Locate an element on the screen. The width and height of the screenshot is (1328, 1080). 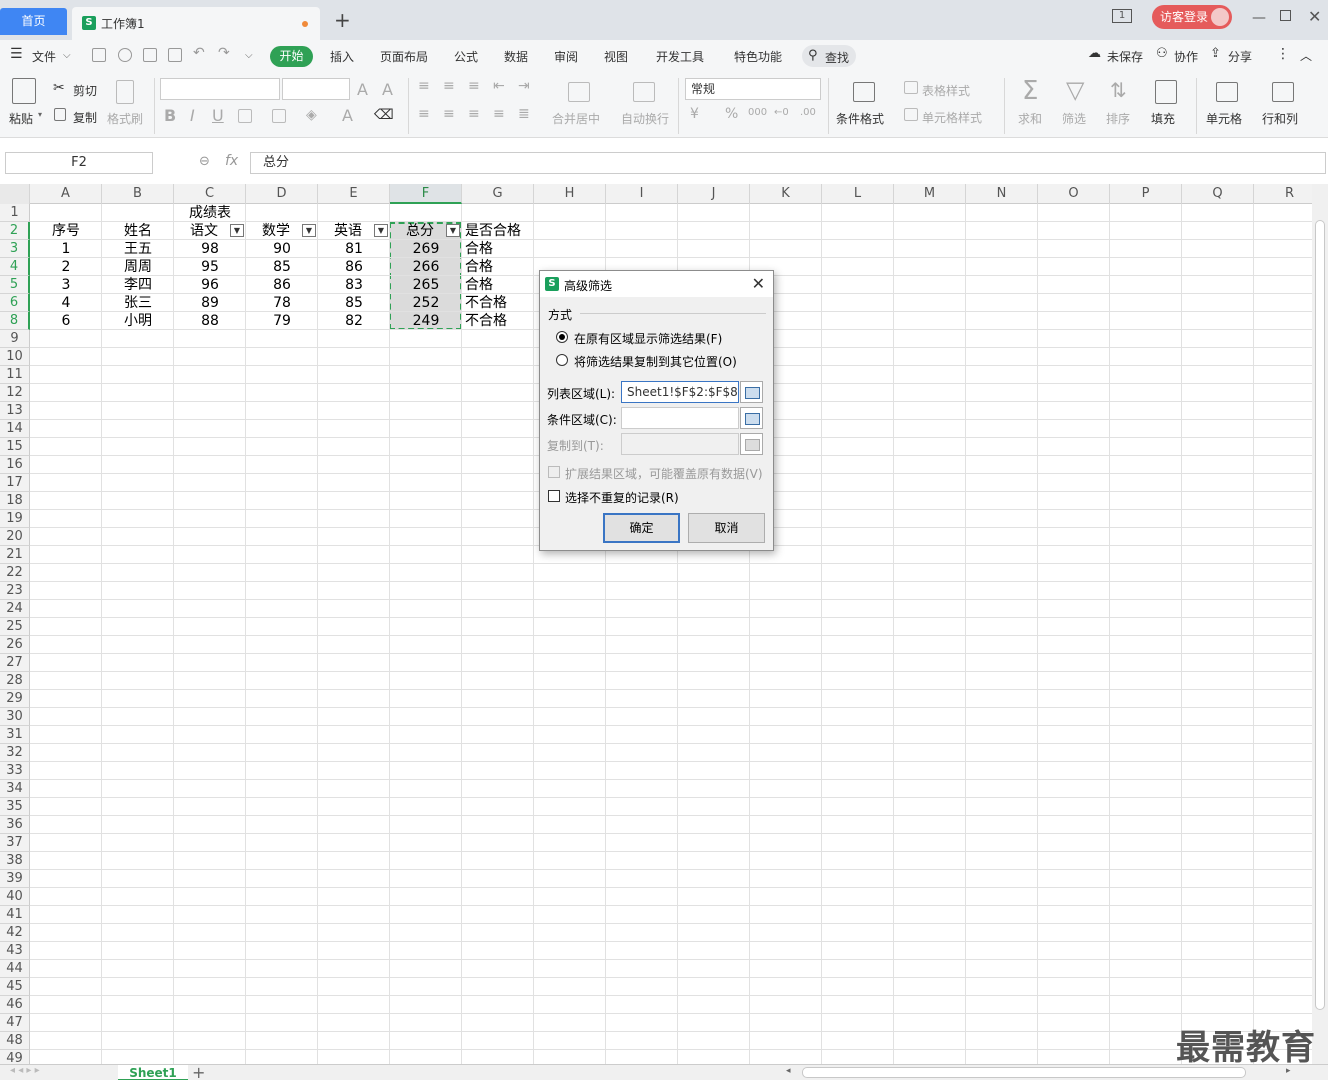
data-cell: 89 is located at coordinates (210, 303).